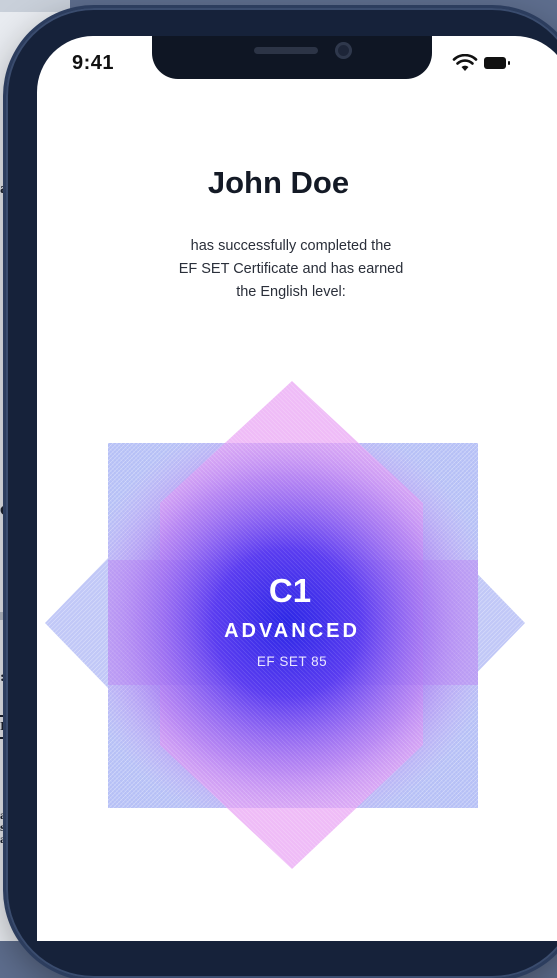 This screenshot has width=557, height=978. I want to click on phone-notch, so click(292, 57).